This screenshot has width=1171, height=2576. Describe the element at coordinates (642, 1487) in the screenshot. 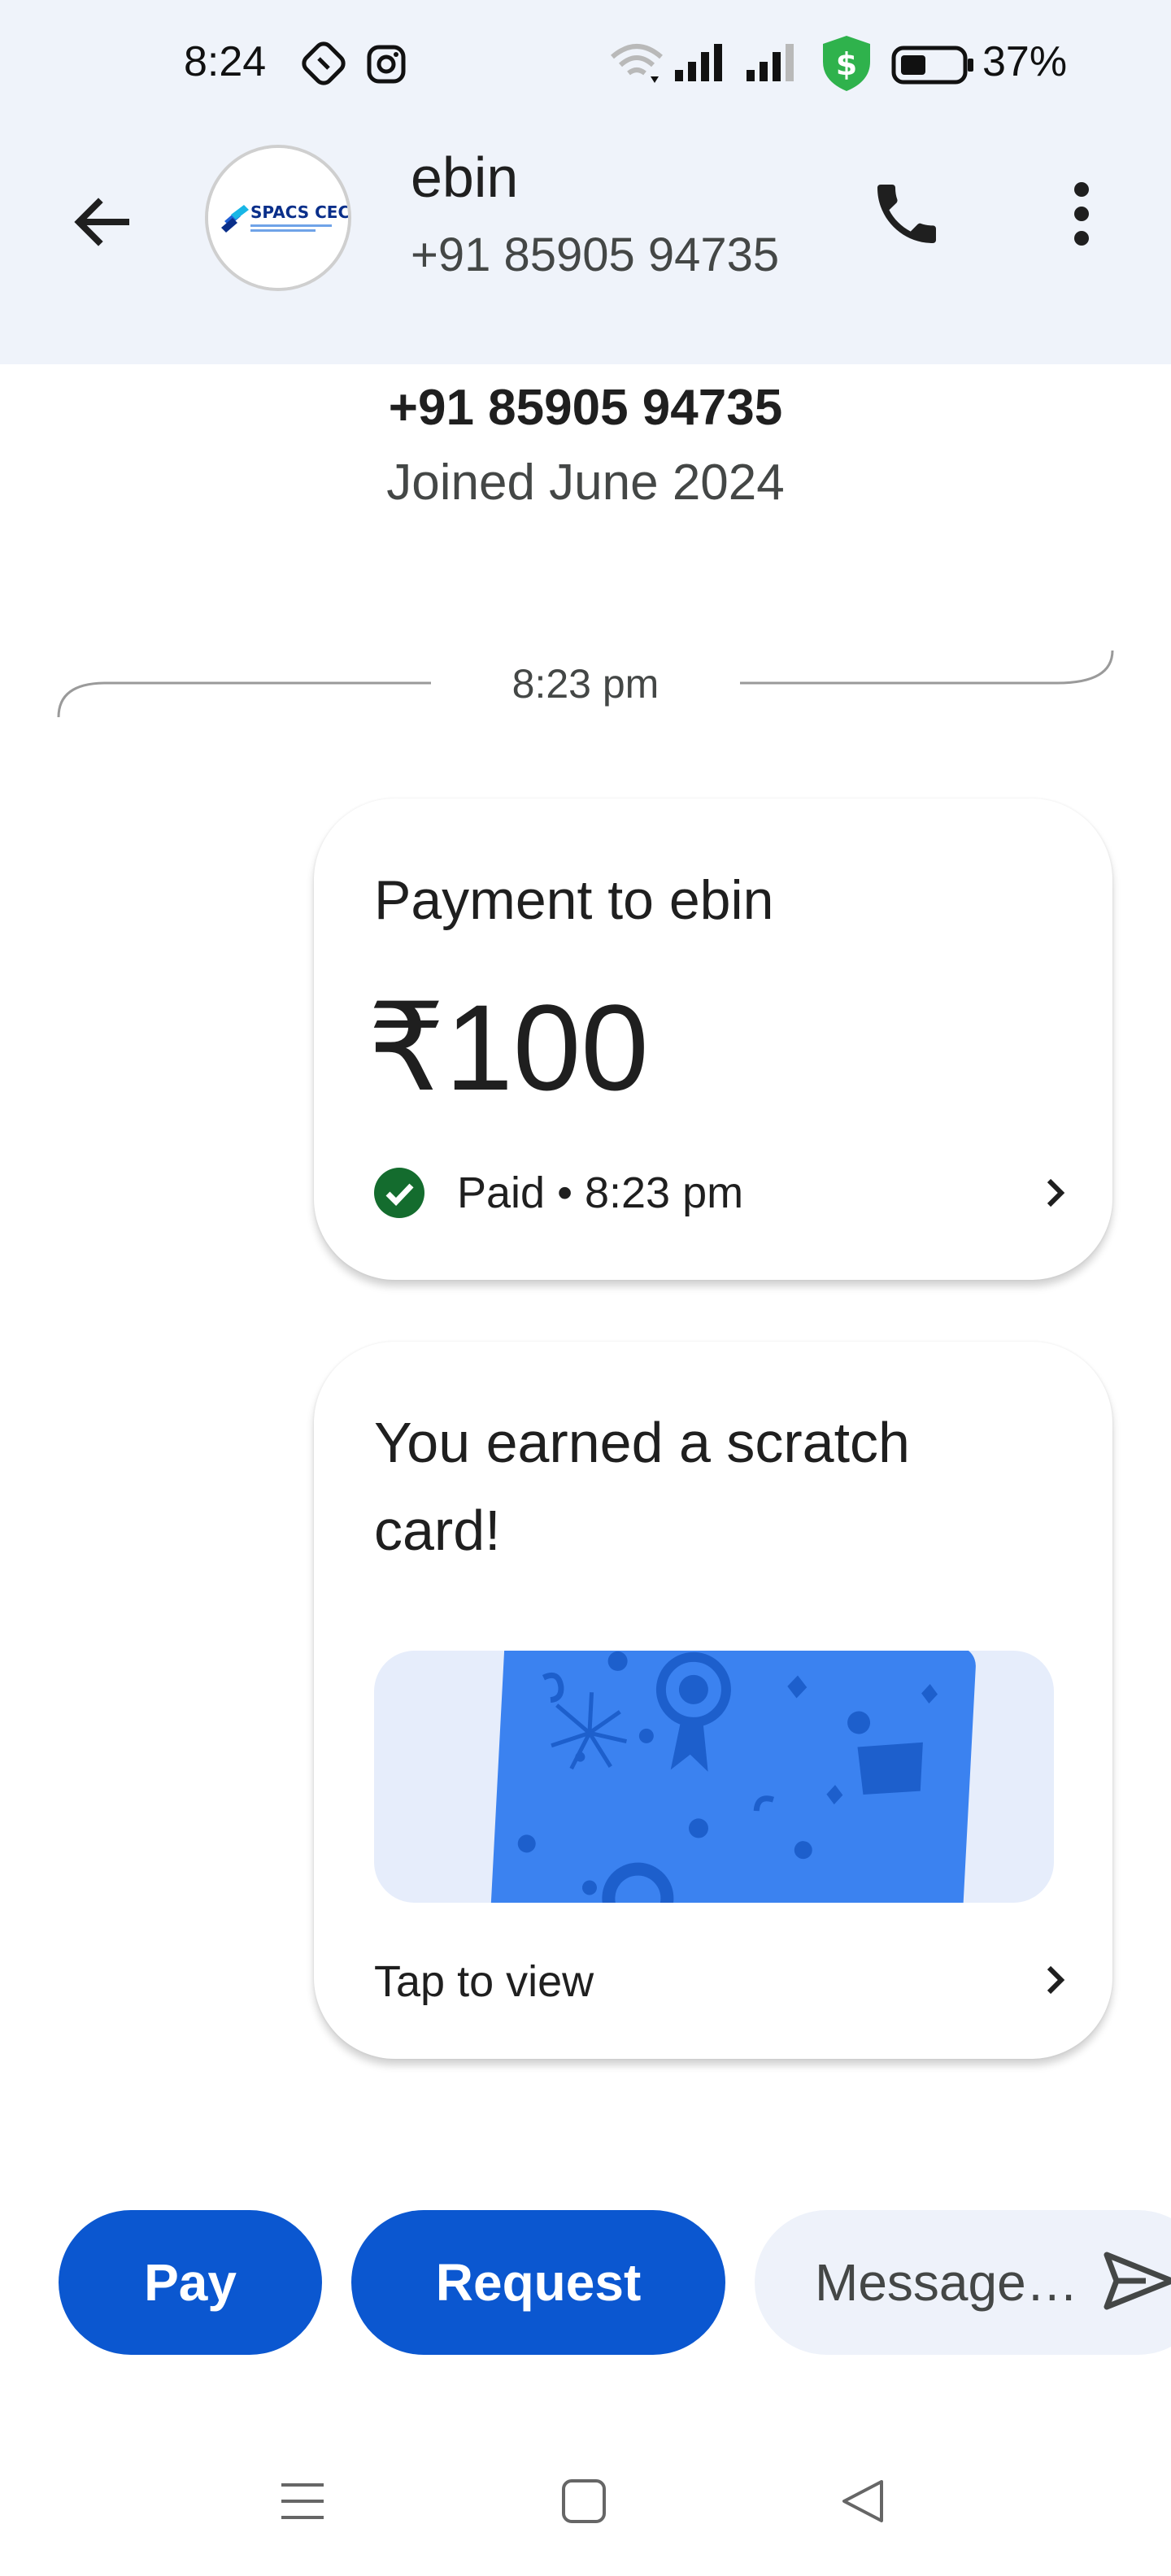

I see `scratch-card-title: You earned a scratch card!` at that location.